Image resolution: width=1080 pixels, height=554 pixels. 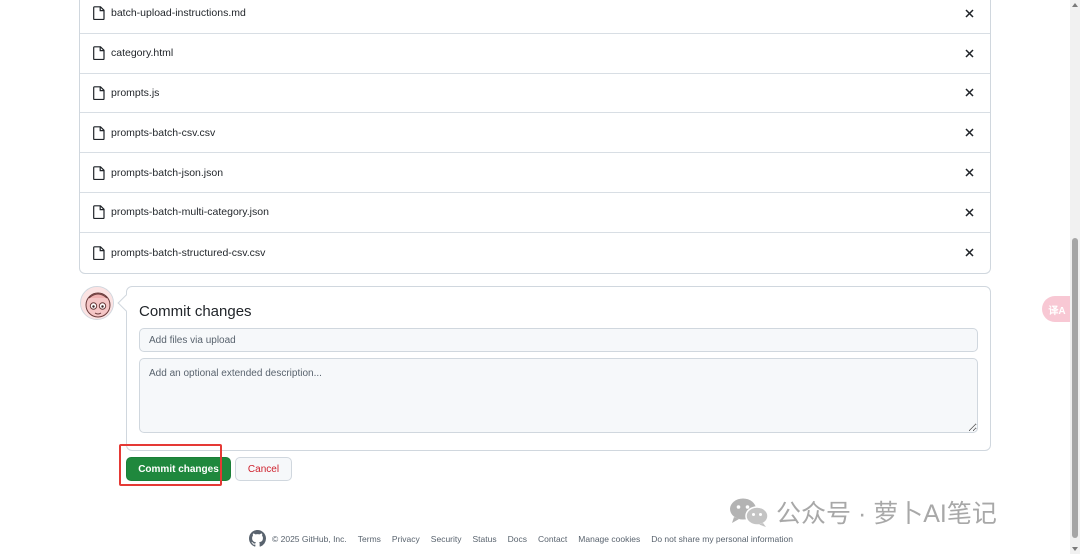 What do you see at coordinates (167, 172) in the screenshot?
I see `file-name: prompts-batch-json.json` at bounding box center [167, 172].